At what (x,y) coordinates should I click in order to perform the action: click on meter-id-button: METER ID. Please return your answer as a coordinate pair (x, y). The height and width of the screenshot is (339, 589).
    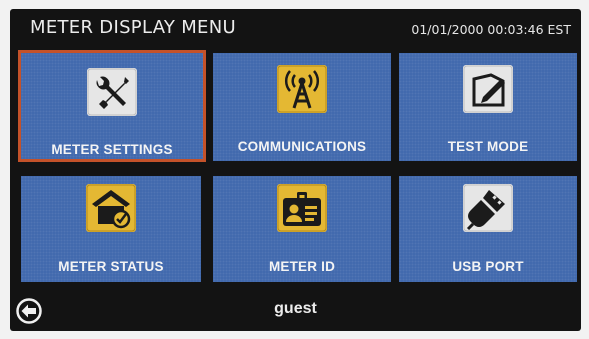
    Looking at the image, I should click on (302, 229).